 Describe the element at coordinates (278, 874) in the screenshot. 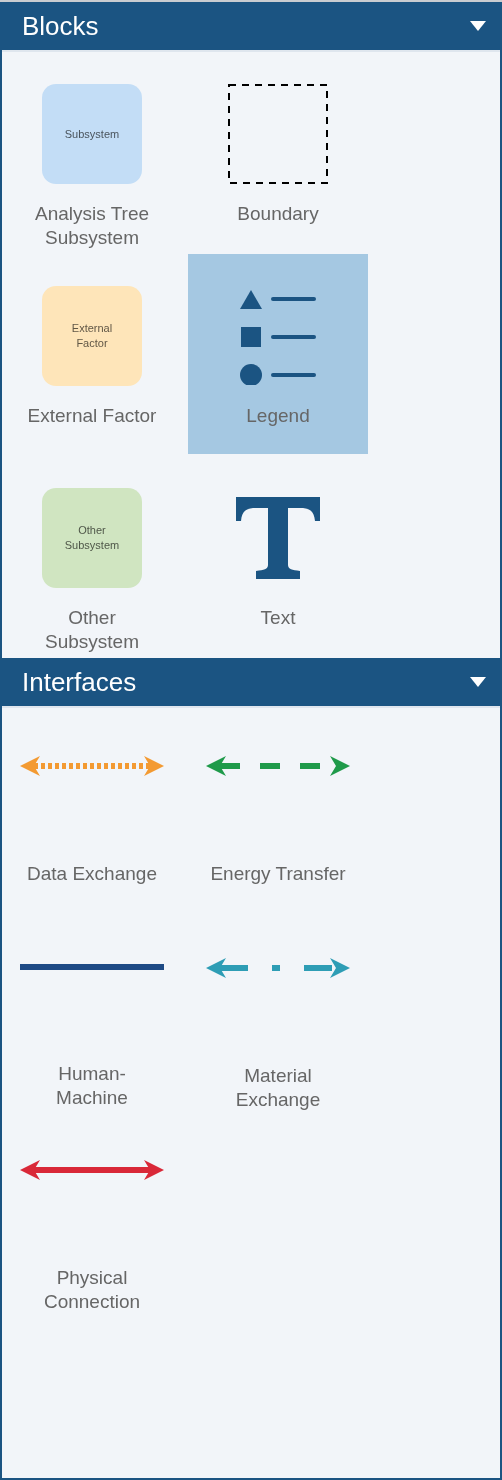

I see `tile-label: Energy Transfer` at that location.